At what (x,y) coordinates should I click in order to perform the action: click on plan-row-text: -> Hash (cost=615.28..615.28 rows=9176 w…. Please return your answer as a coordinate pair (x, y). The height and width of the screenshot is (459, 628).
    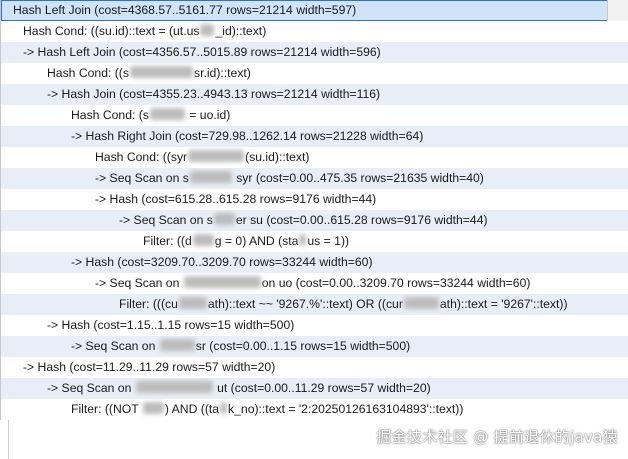
    Looking at the image, I should click on (236, 199).